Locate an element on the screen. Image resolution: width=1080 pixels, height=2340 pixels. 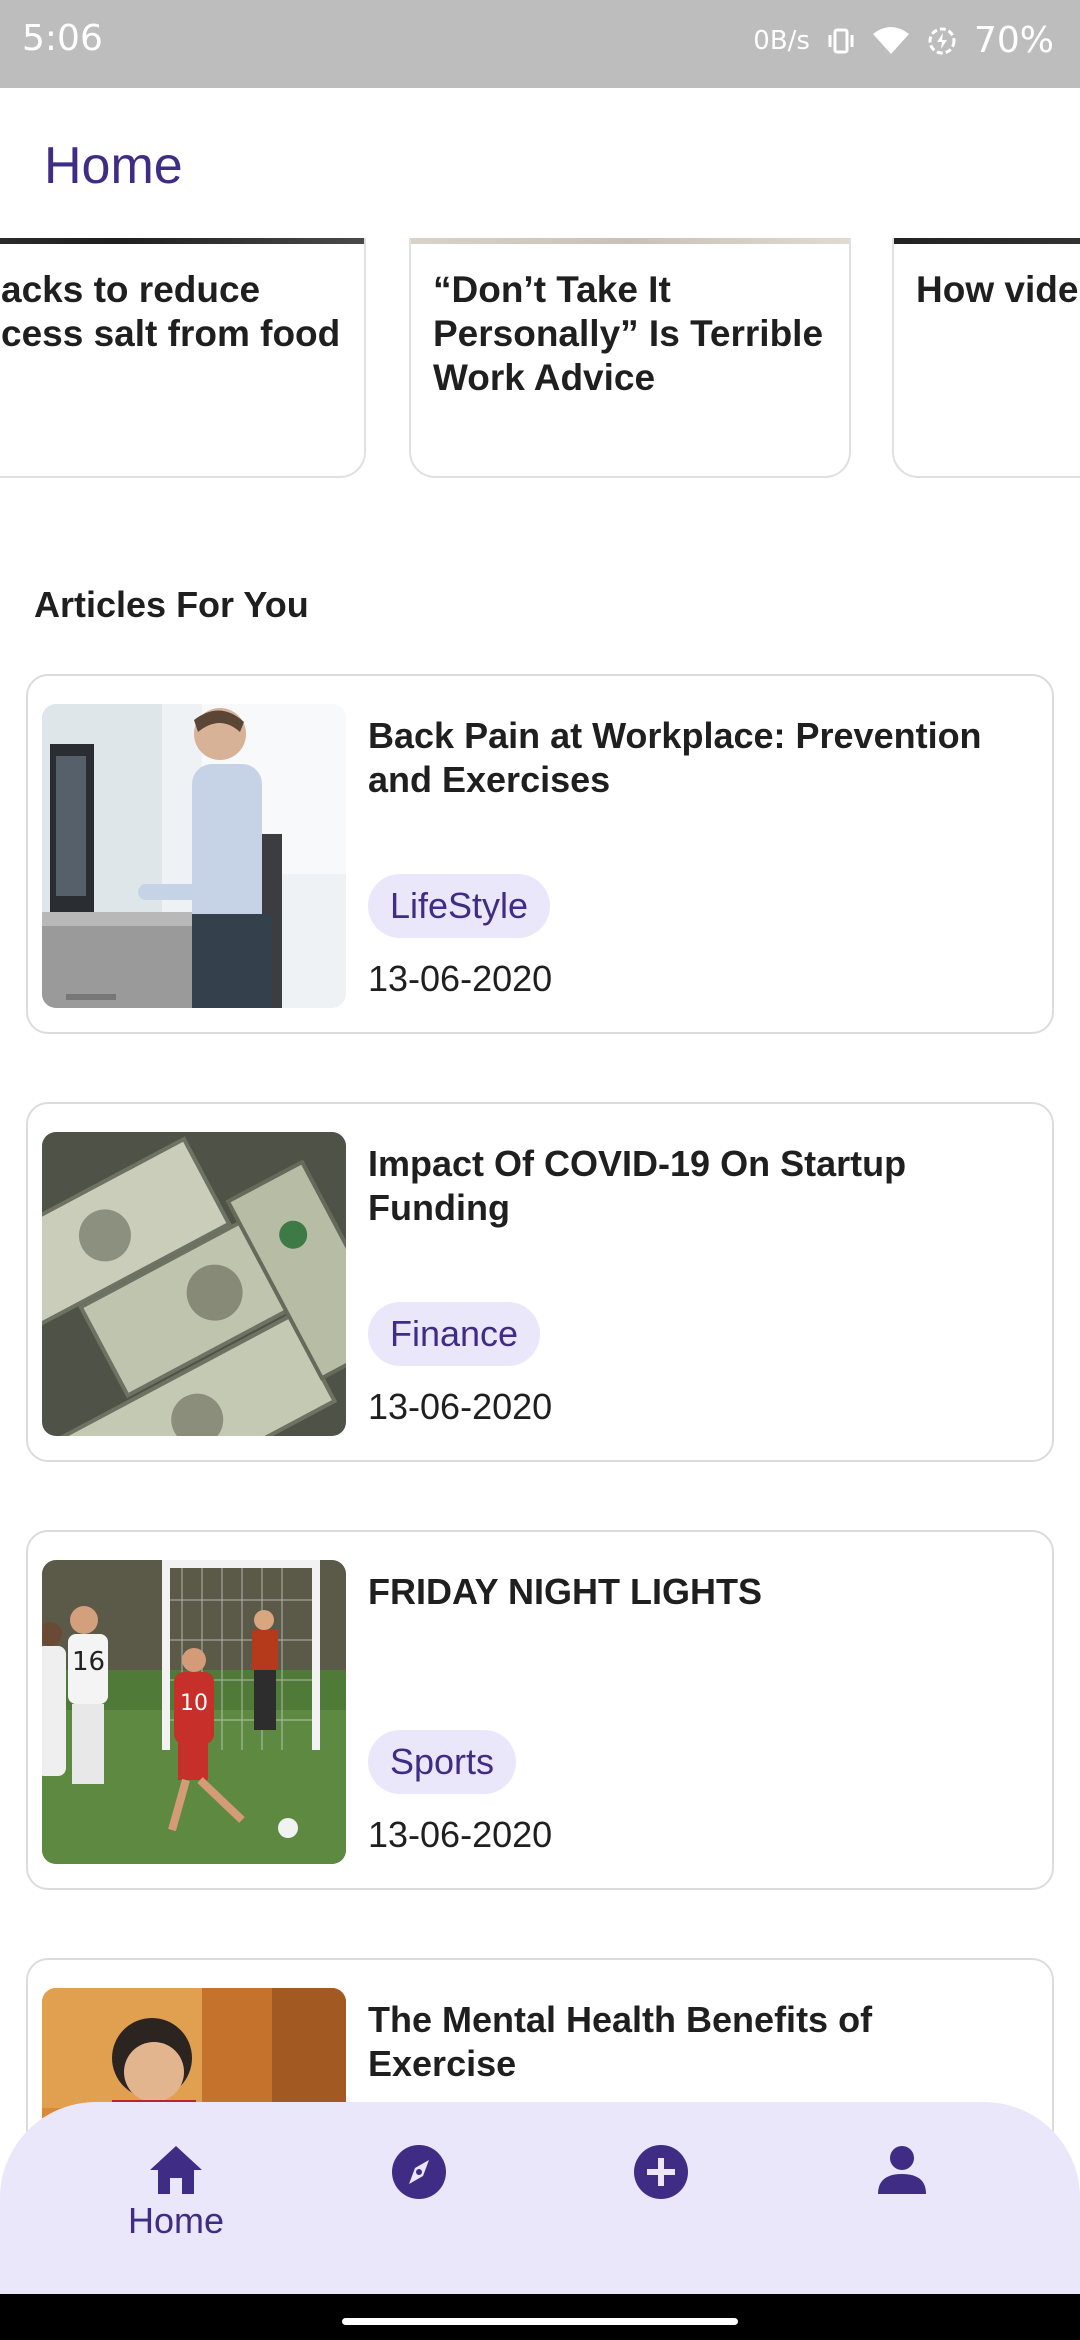
status-time: 5:06 is located at coordinates (62, 38).